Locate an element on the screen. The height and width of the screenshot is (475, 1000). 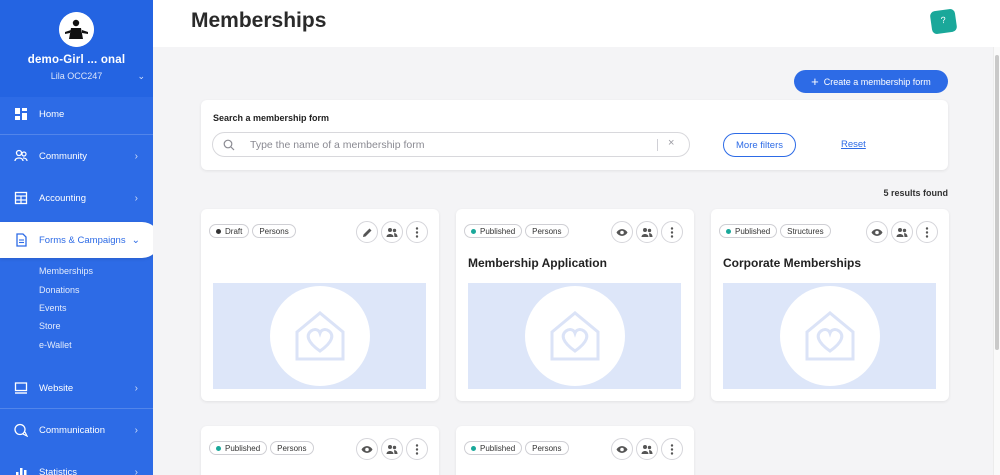
sidebar-item-website: Website › is located at coordinates (76, 388).